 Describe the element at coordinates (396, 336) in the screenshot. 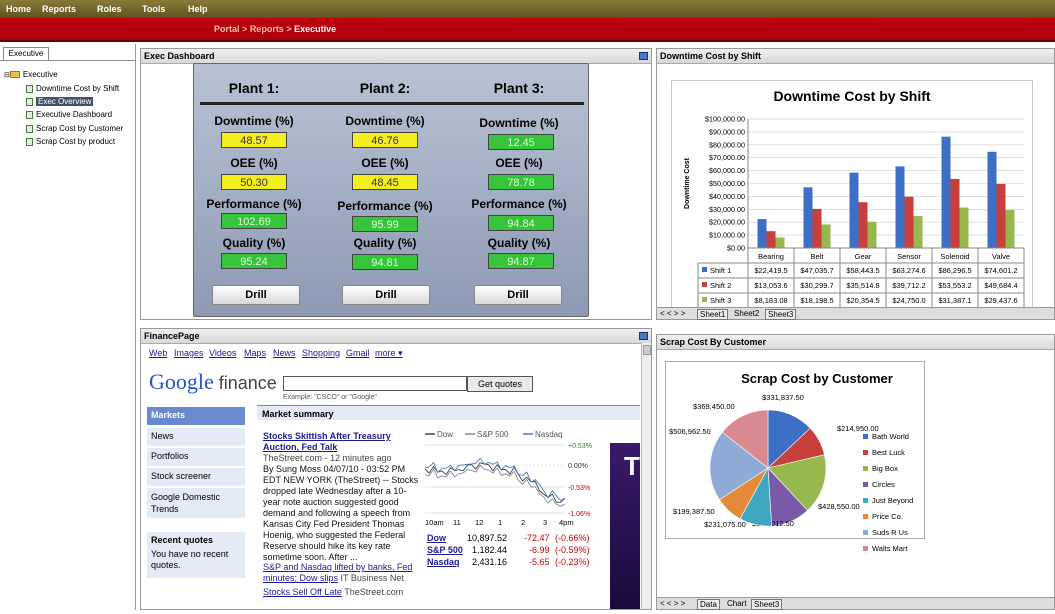

I see `panel-title: FinancePage` at that location.